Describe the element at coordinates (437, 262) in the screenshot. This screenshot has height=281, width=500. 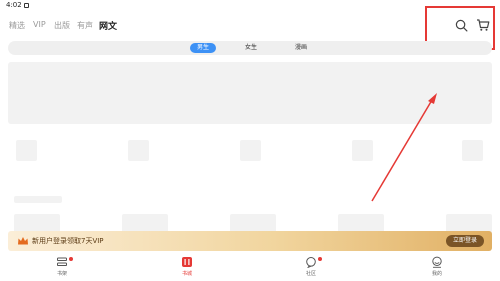
I see `profile-icon` at that location.